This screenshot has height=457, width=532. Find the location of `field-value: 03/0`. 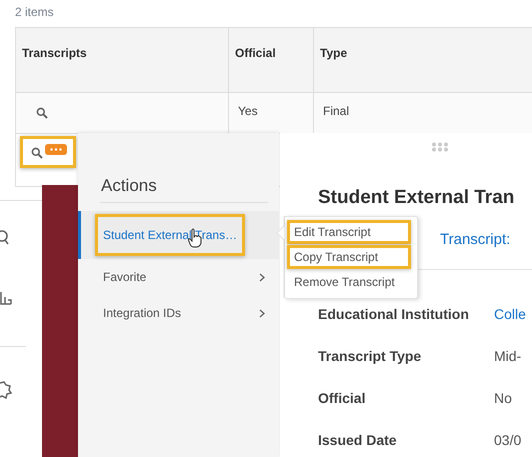

field-value: 03/0 is located at coordinates (508, 440).